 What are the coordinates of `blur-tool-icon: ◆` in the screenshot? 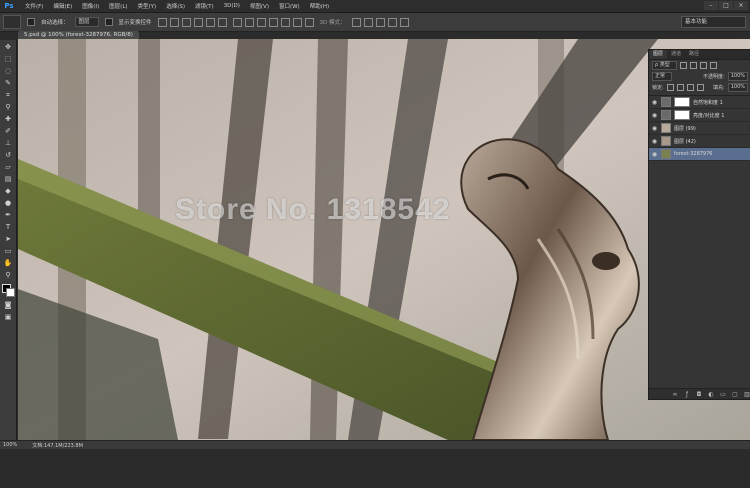 It's located at (8, 191).